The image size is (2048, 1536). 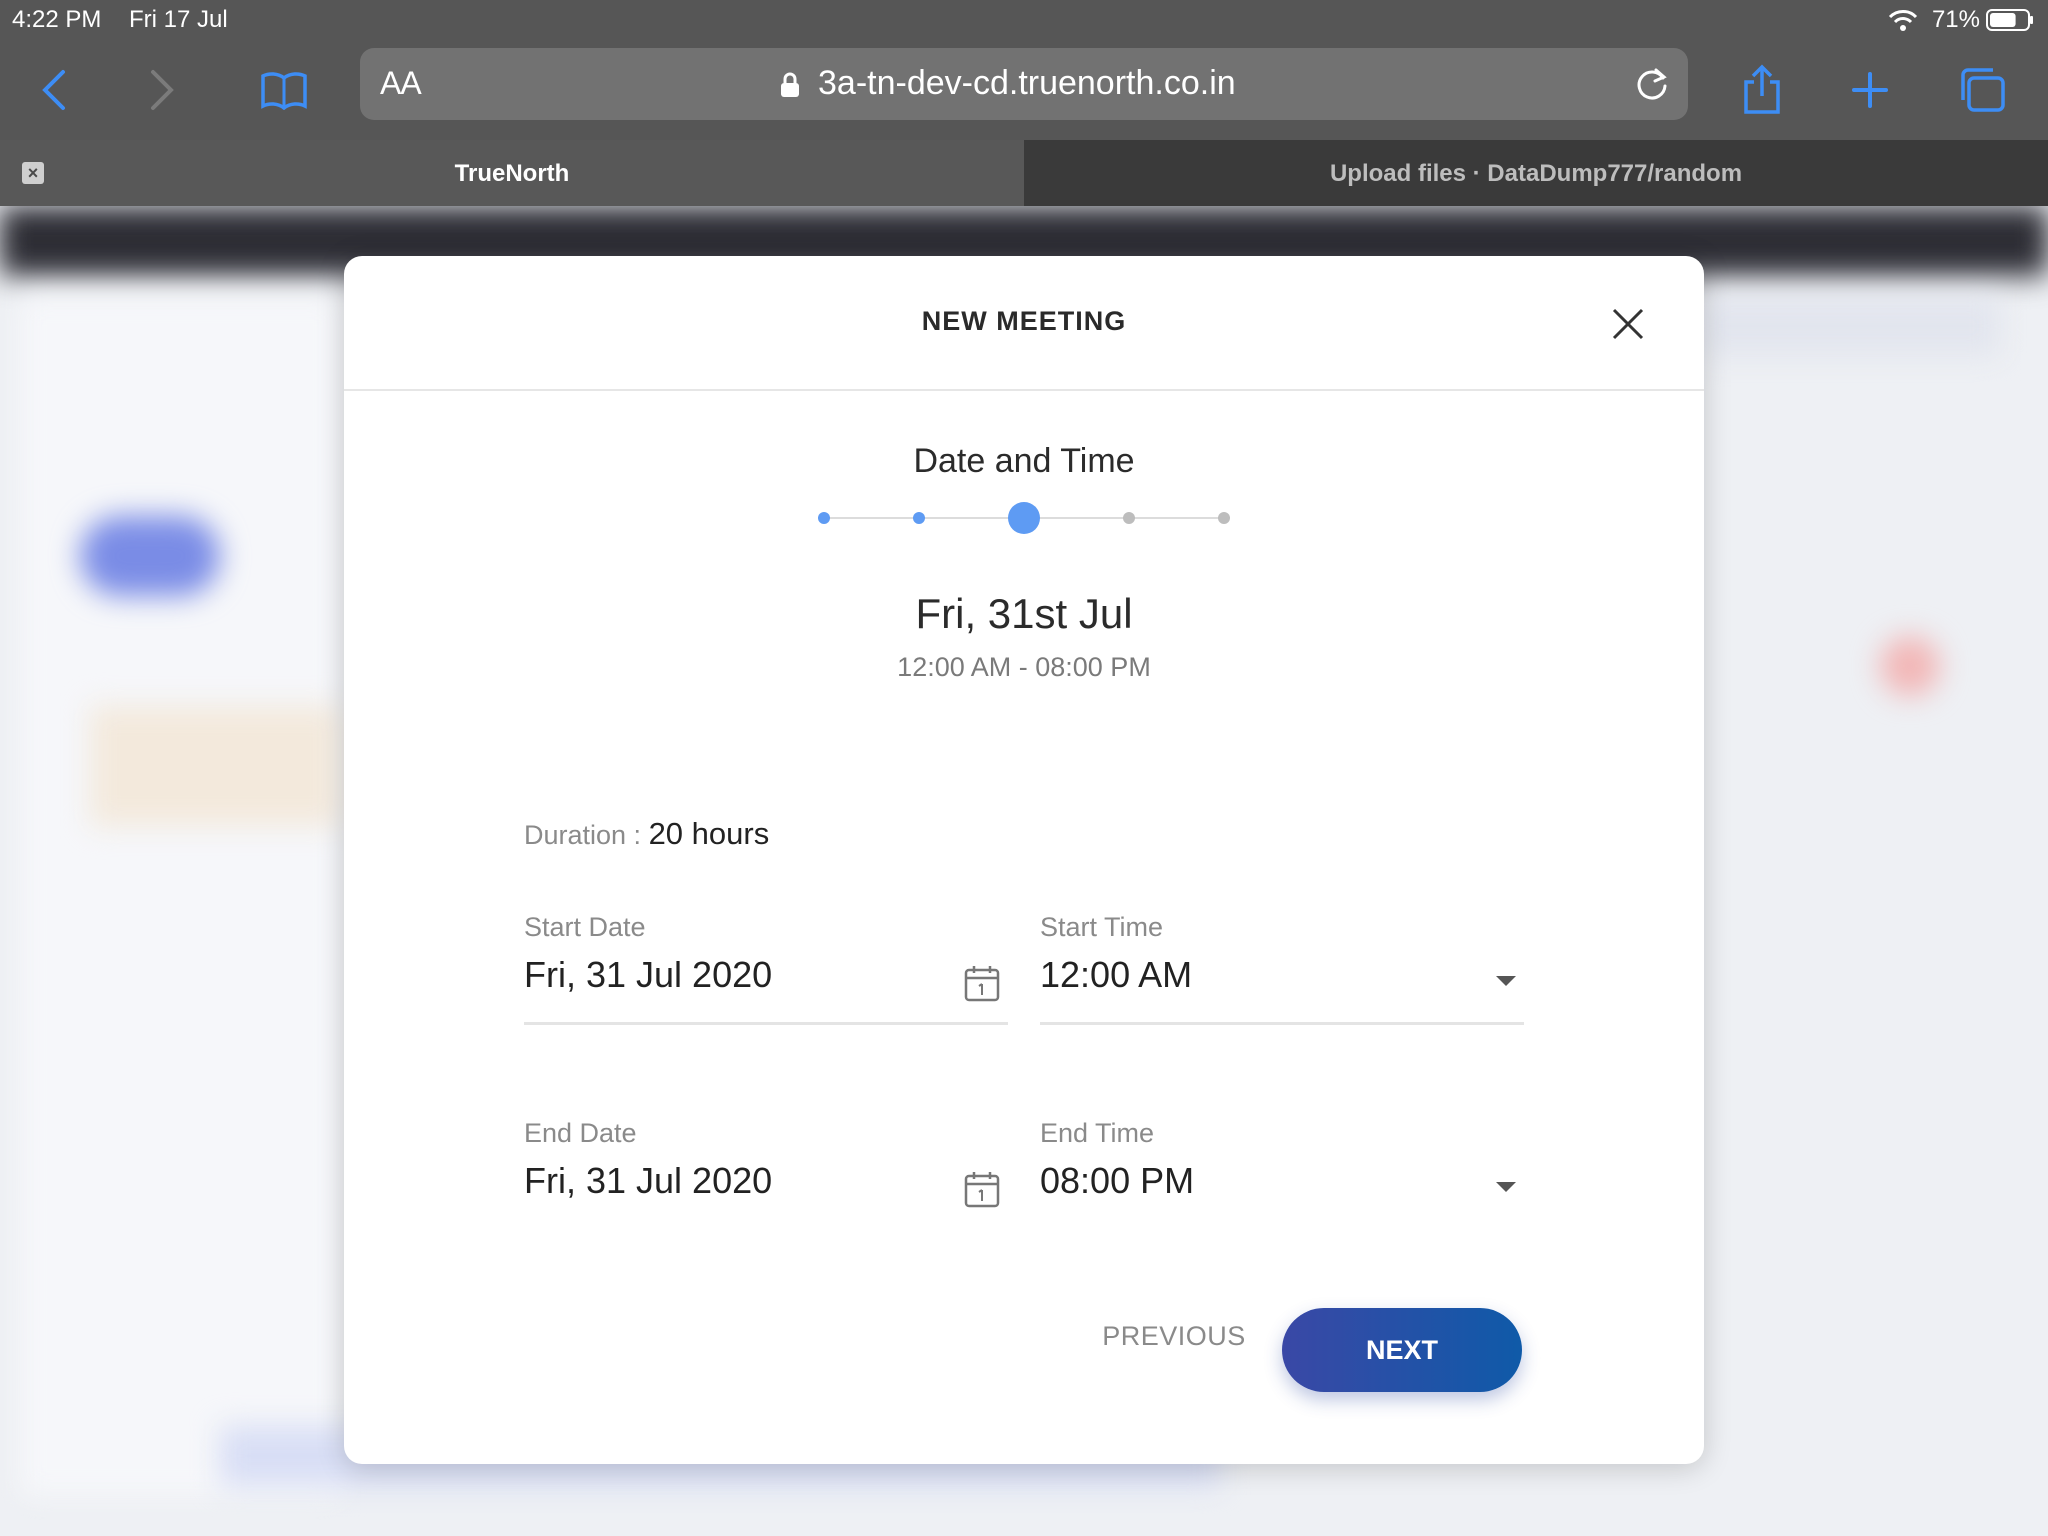 What do you see at coordinates (1955, 19) in the screenshot?
I see `battery-percent: 71%` at bounding box center [1955, 19].